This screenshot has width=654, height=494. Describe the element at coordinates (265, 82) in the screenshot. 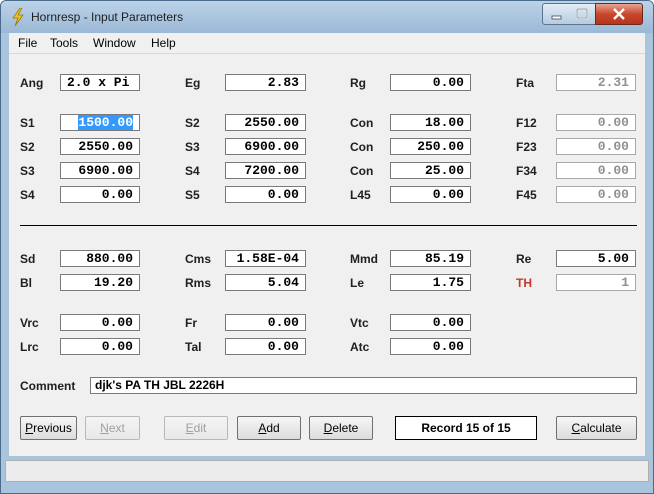

I see `field-eg: 2.83` at that location.